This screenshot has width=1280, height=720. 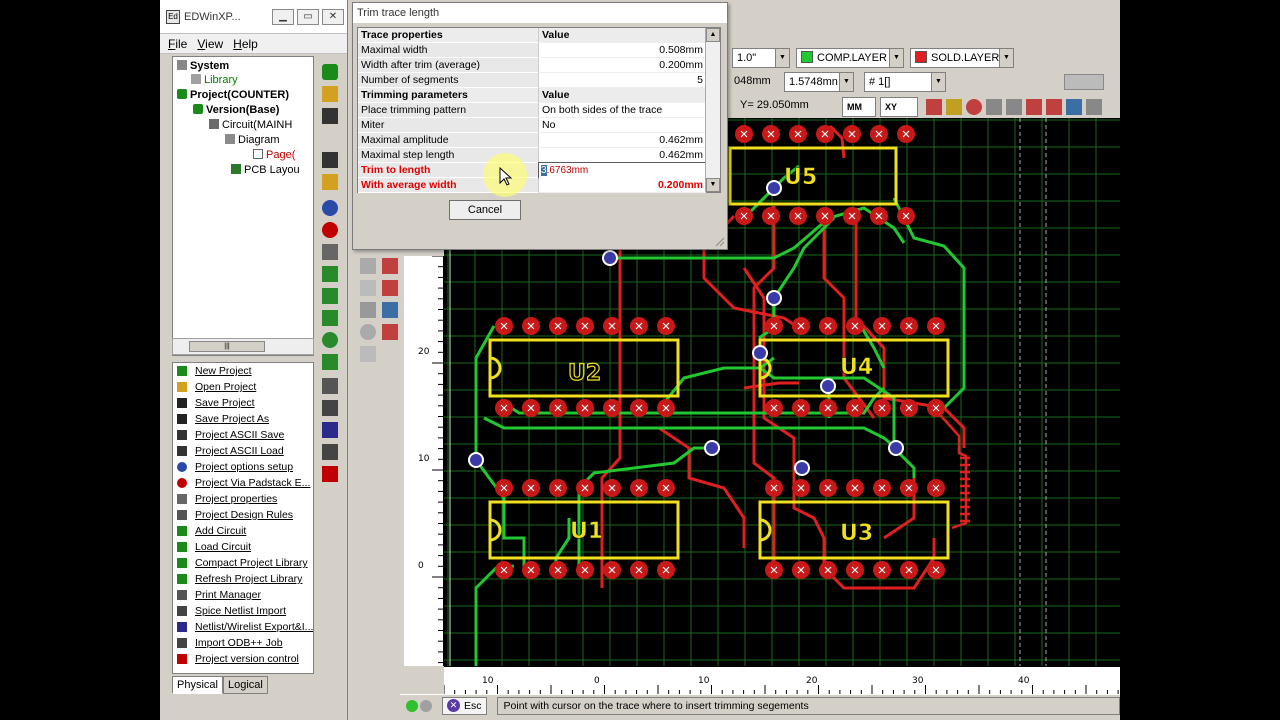 What do you see at coordinates (203, 66) in the screenshot?
I see `tree-system: System` at bounding box center [203, 66].